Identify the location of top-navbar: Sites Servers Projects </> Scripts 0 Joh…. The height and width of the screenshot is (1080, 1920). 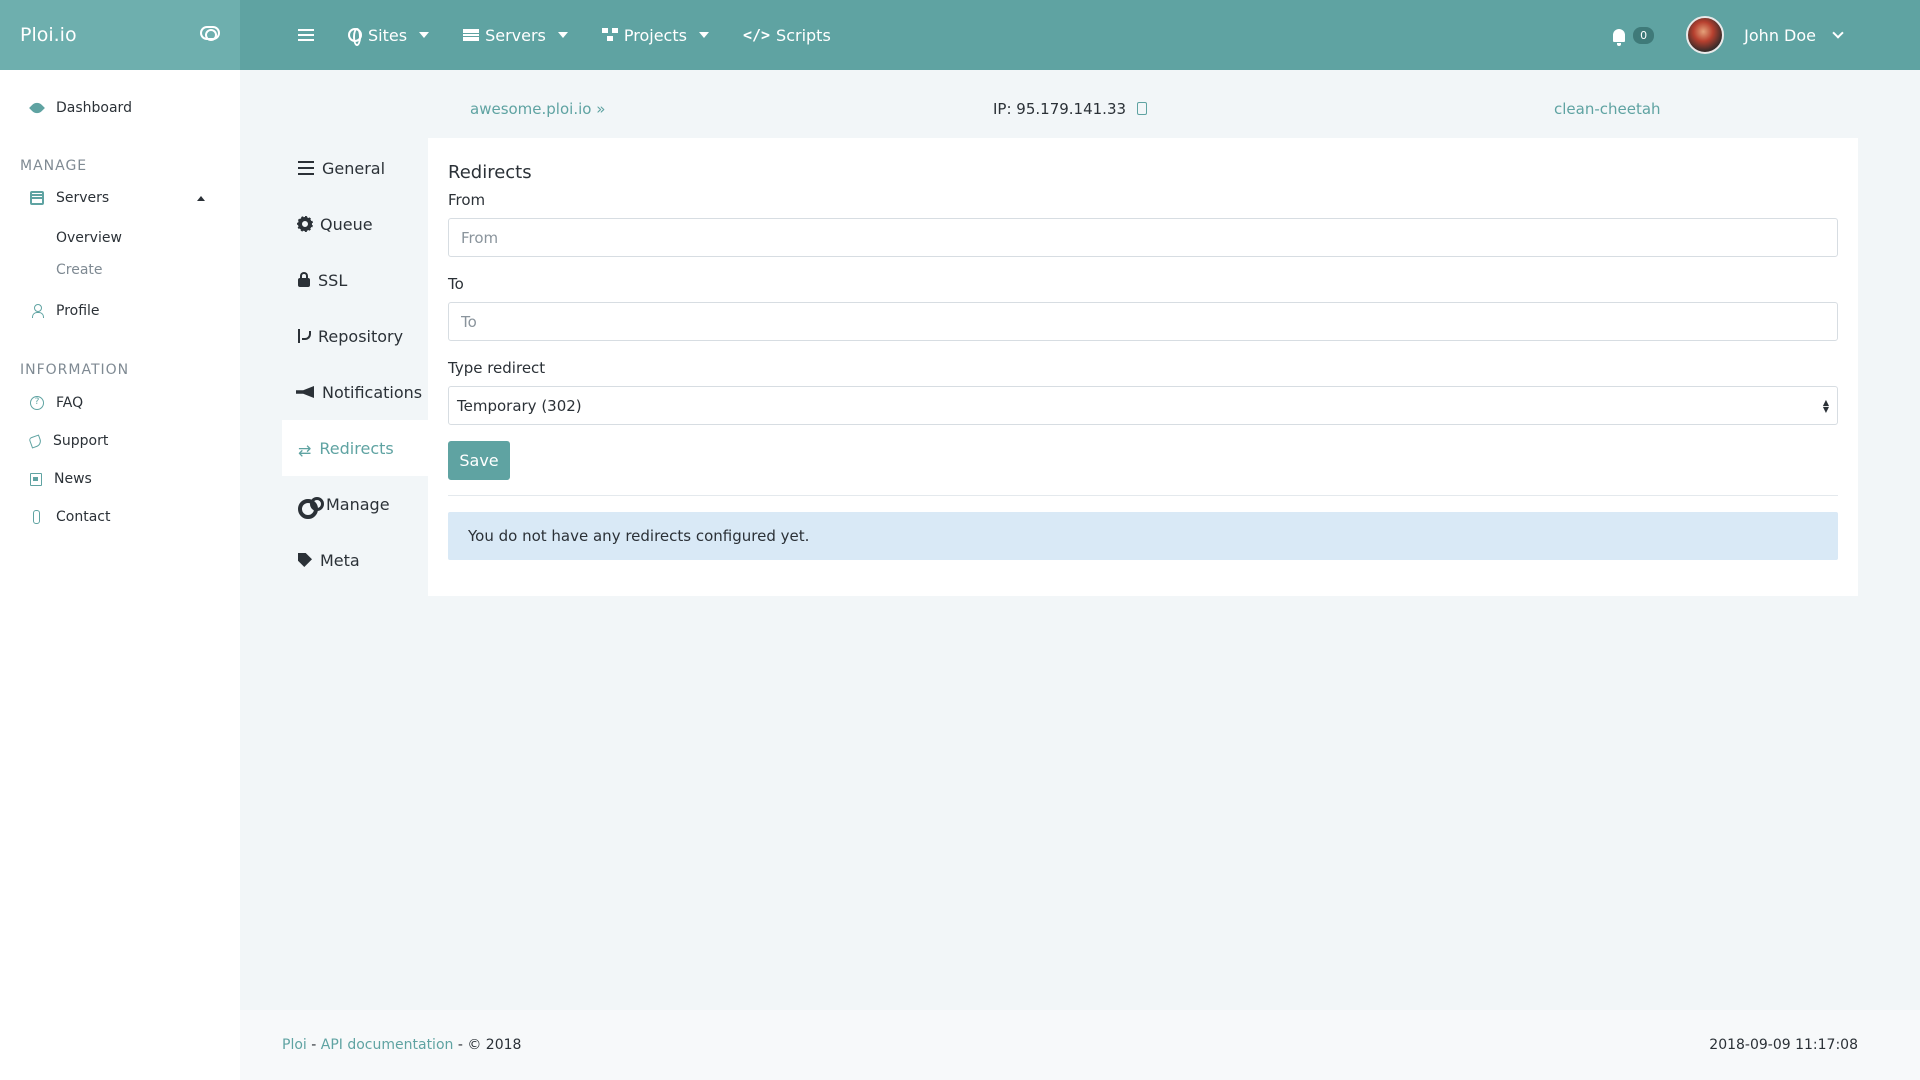
(1080, 35).